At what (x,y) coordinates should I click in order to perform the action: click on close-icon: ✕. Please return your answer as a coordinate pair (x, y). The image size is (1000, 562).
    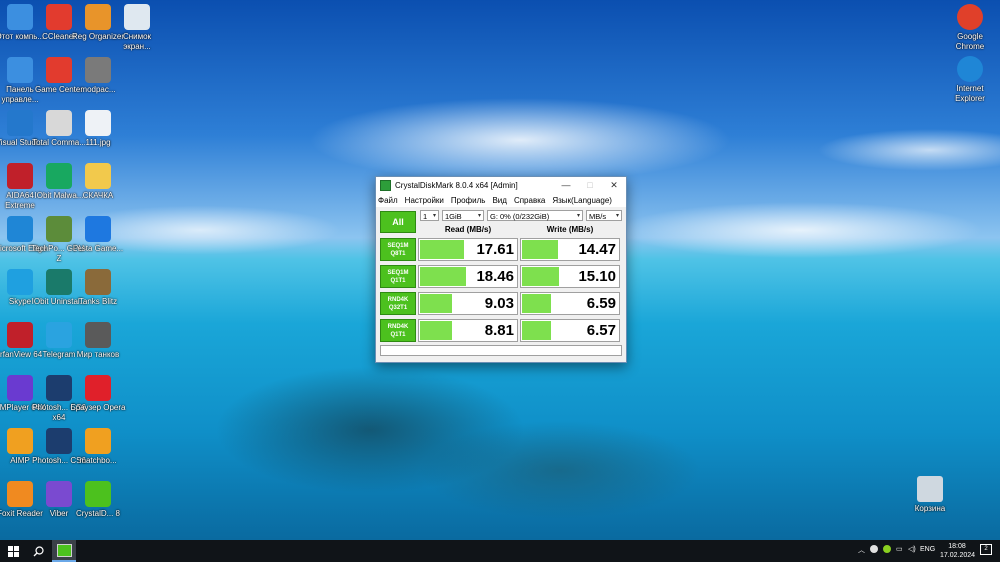
    Looking at the image, I should click on (614, 185).